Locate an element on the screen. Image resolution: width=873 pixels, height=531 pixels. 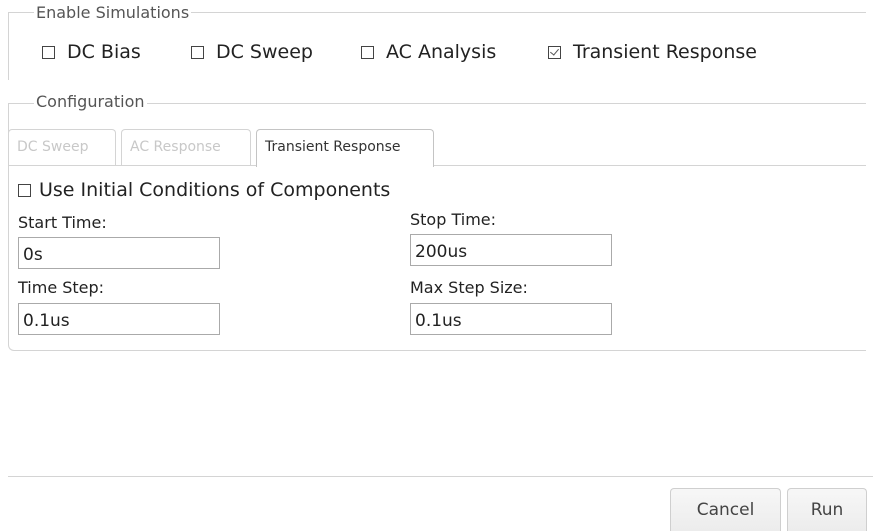
time-step-input is located at coordinates (119, 319).